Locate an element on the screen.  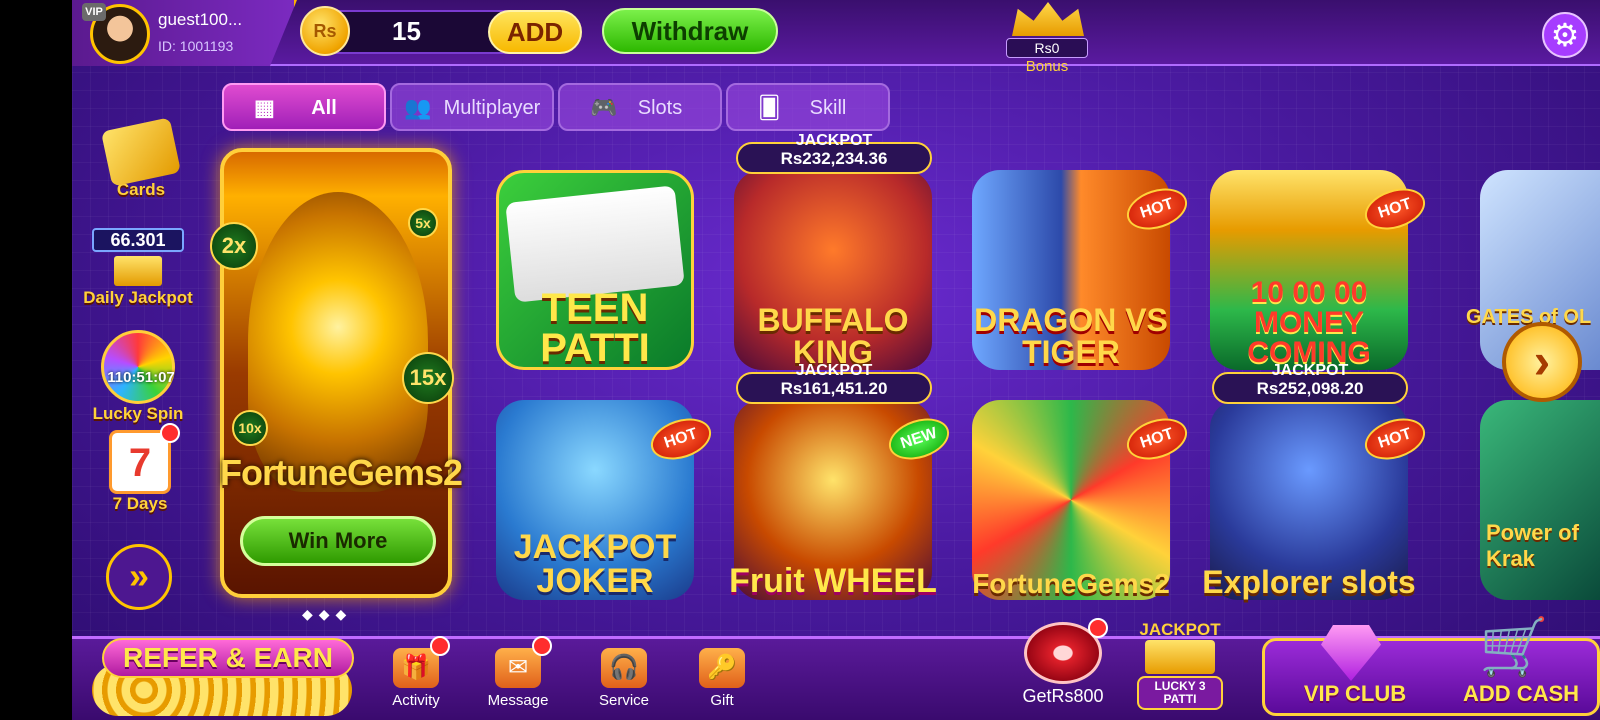
game-name: TEEN PATTI is located at coordinates (595, 328).